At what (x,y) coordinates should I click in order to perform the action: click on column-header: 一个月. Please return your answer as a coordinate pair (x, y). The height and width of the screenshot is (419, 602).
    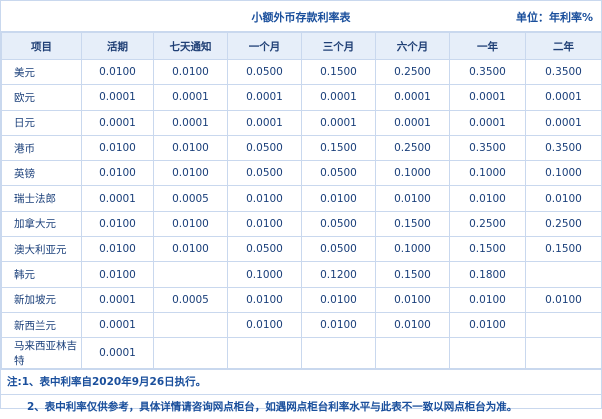
    Looking at the image, I should click on (264, 46).